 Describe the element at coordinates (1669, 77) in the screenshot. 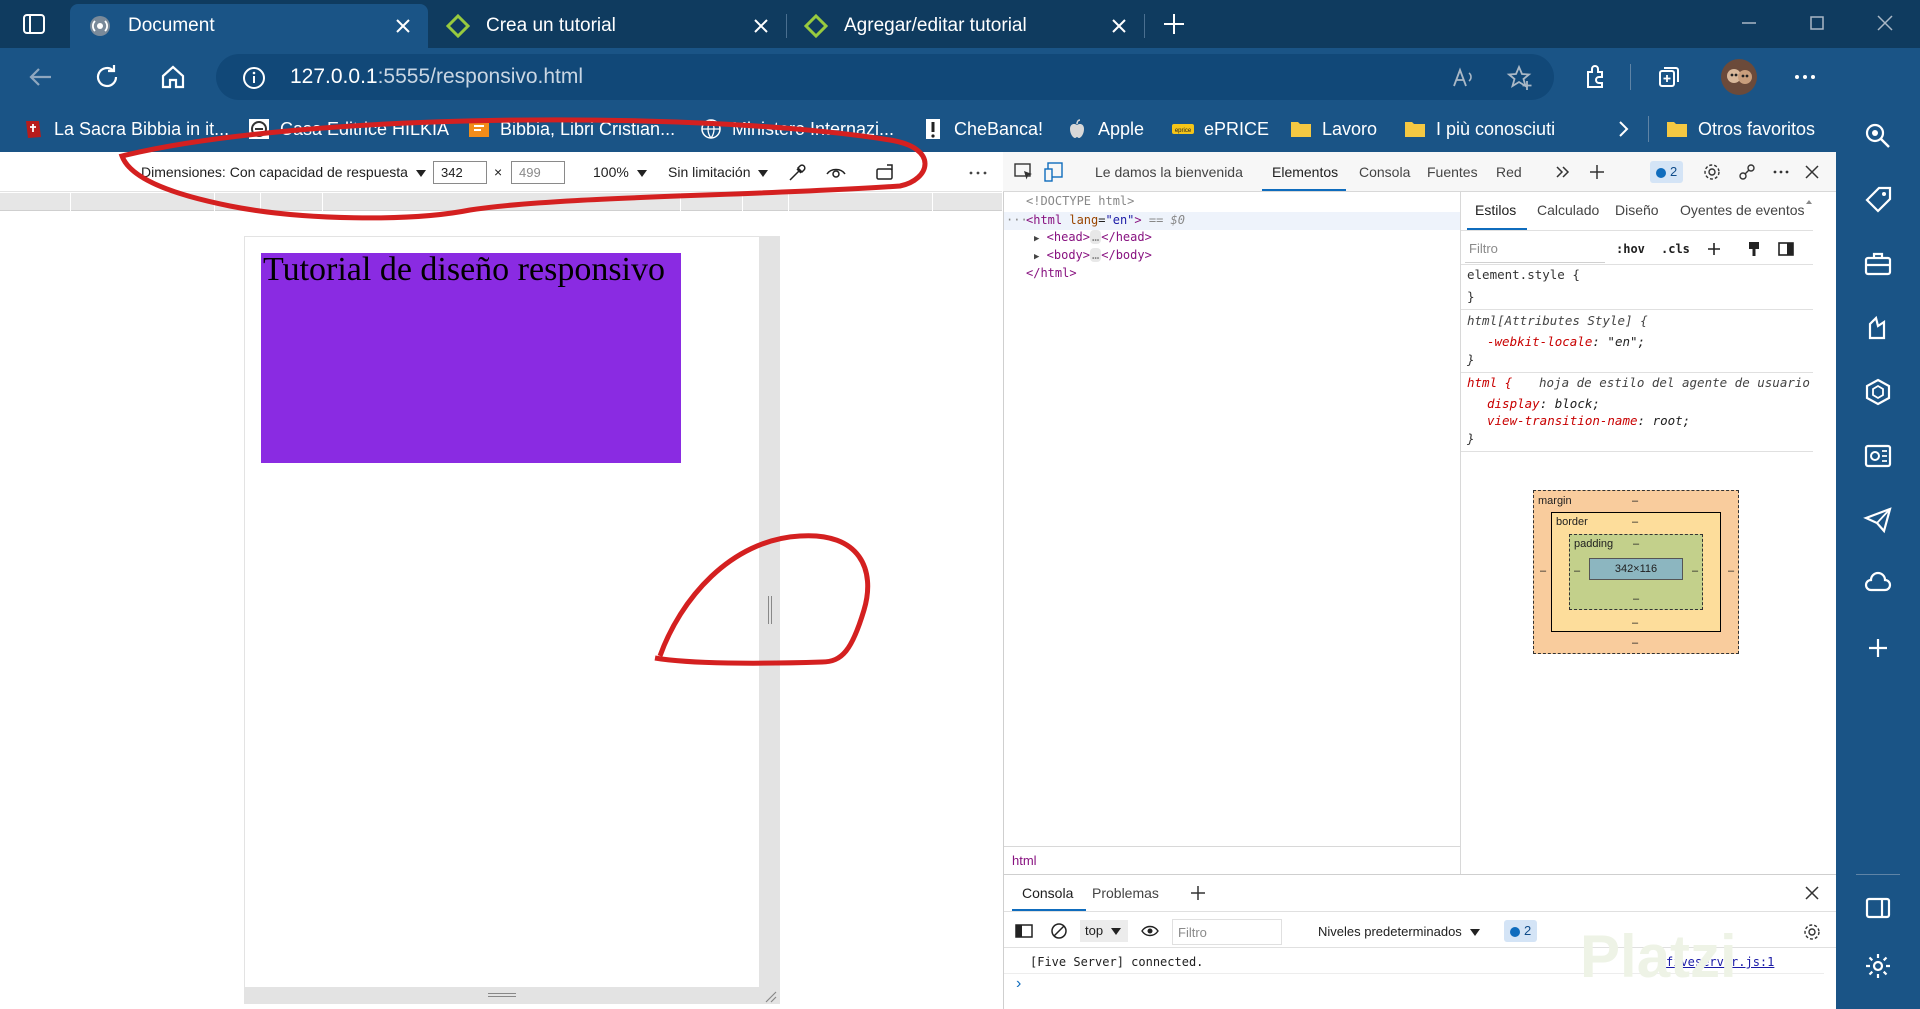

I see `collections-icon` at that location.